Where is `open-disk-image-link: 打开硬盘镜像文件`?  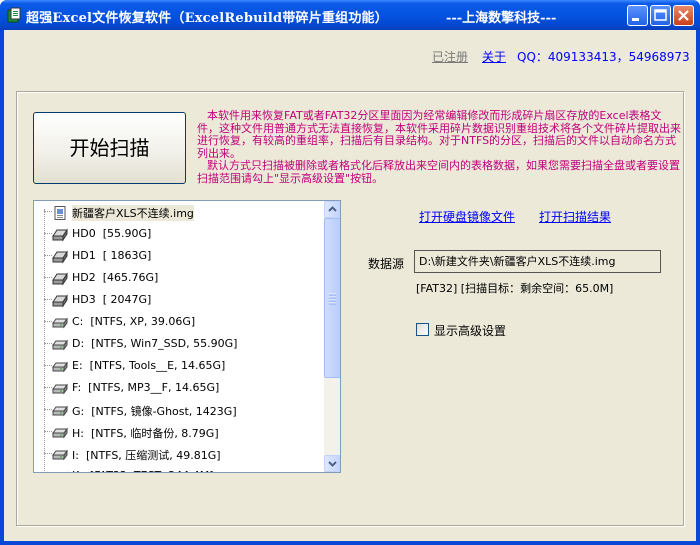 open-disk-image-link: 打开硬盘镜像文件 is located at coordinates (467, 216).